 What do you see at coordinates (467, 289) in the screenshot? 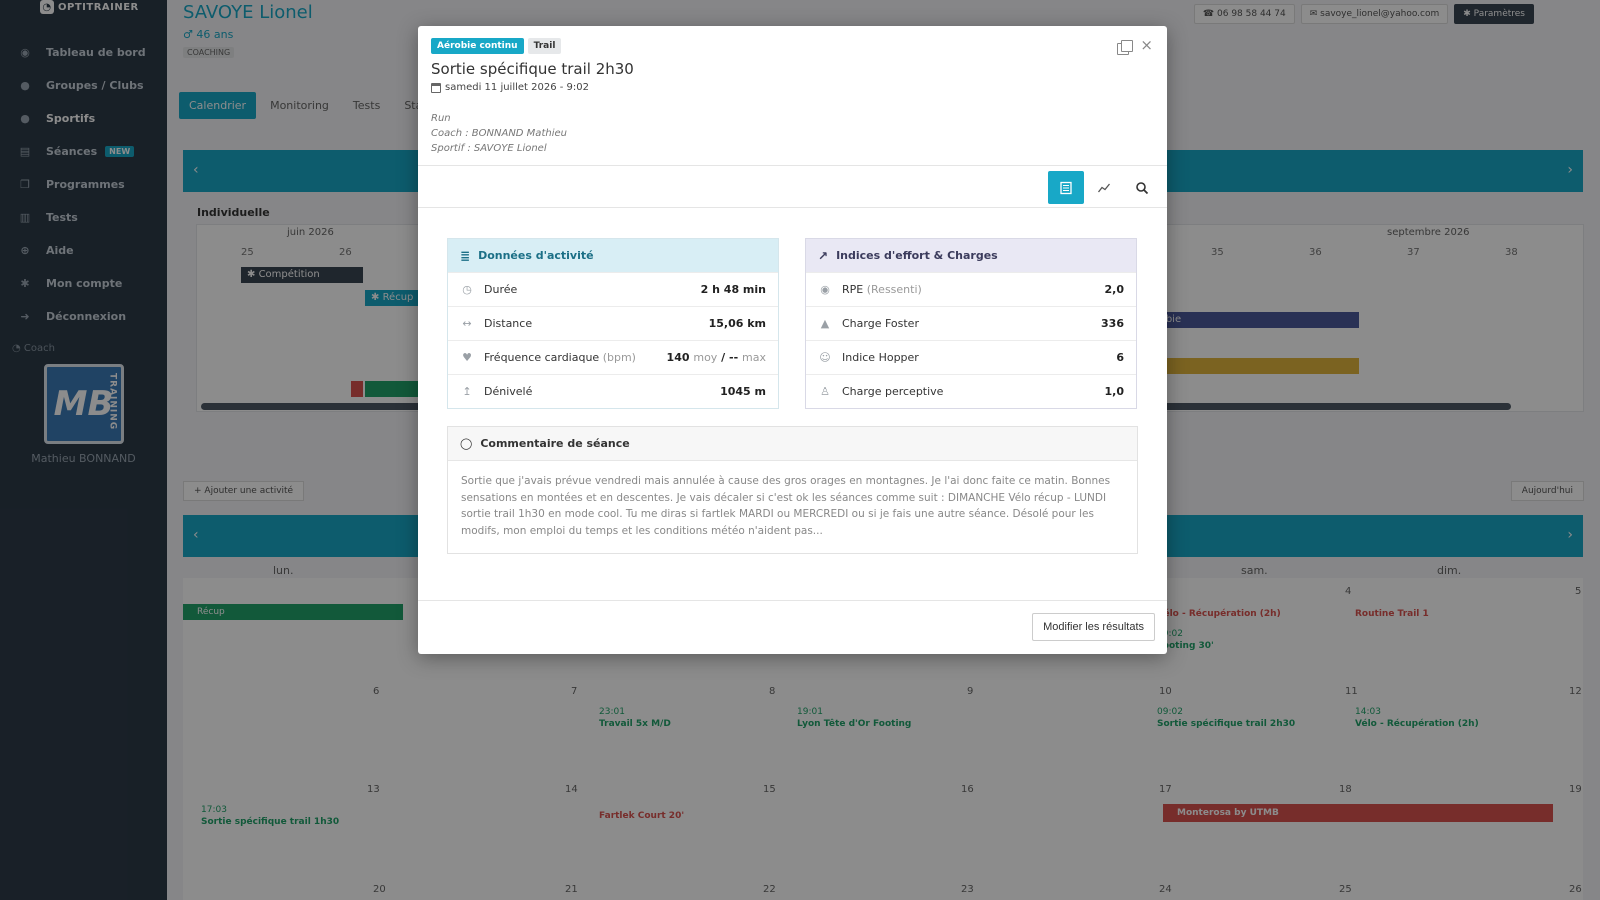
I see `clock-icon: ◷` at bounding box center [467, 289].